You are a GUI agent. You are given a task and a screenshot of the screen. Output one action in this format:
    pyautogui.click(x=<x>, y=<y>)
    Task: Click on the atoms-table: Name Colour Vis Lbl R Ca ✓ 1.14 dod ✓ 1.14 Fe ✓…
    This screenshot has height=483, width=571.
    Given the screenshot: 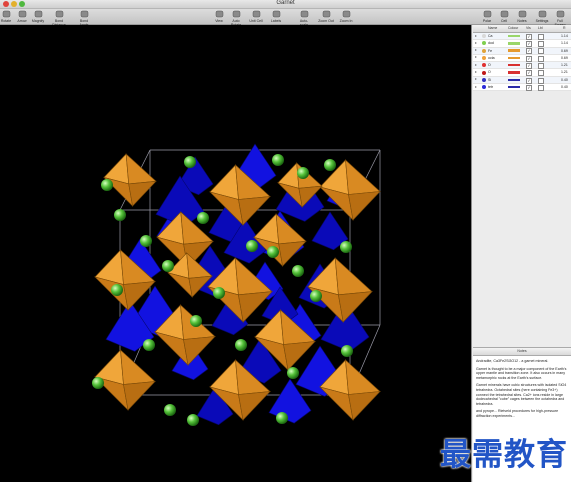 What is the action you would take?
    pyautogui.click(x=522, y=58)
    